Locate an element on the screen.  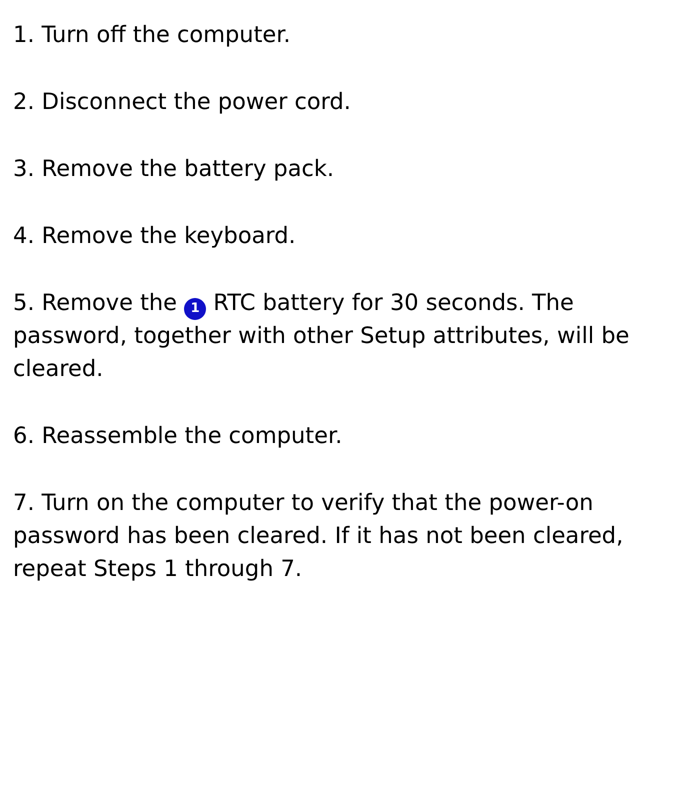
step-text: 6. Reassemble the computer. is located at coordinates (178, 436).